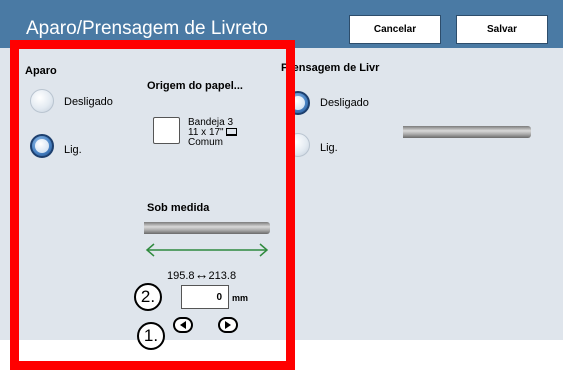 Image resolution: width=563 pixels, height=370 pixels. I want to click on increase-button, so click(228, 325).